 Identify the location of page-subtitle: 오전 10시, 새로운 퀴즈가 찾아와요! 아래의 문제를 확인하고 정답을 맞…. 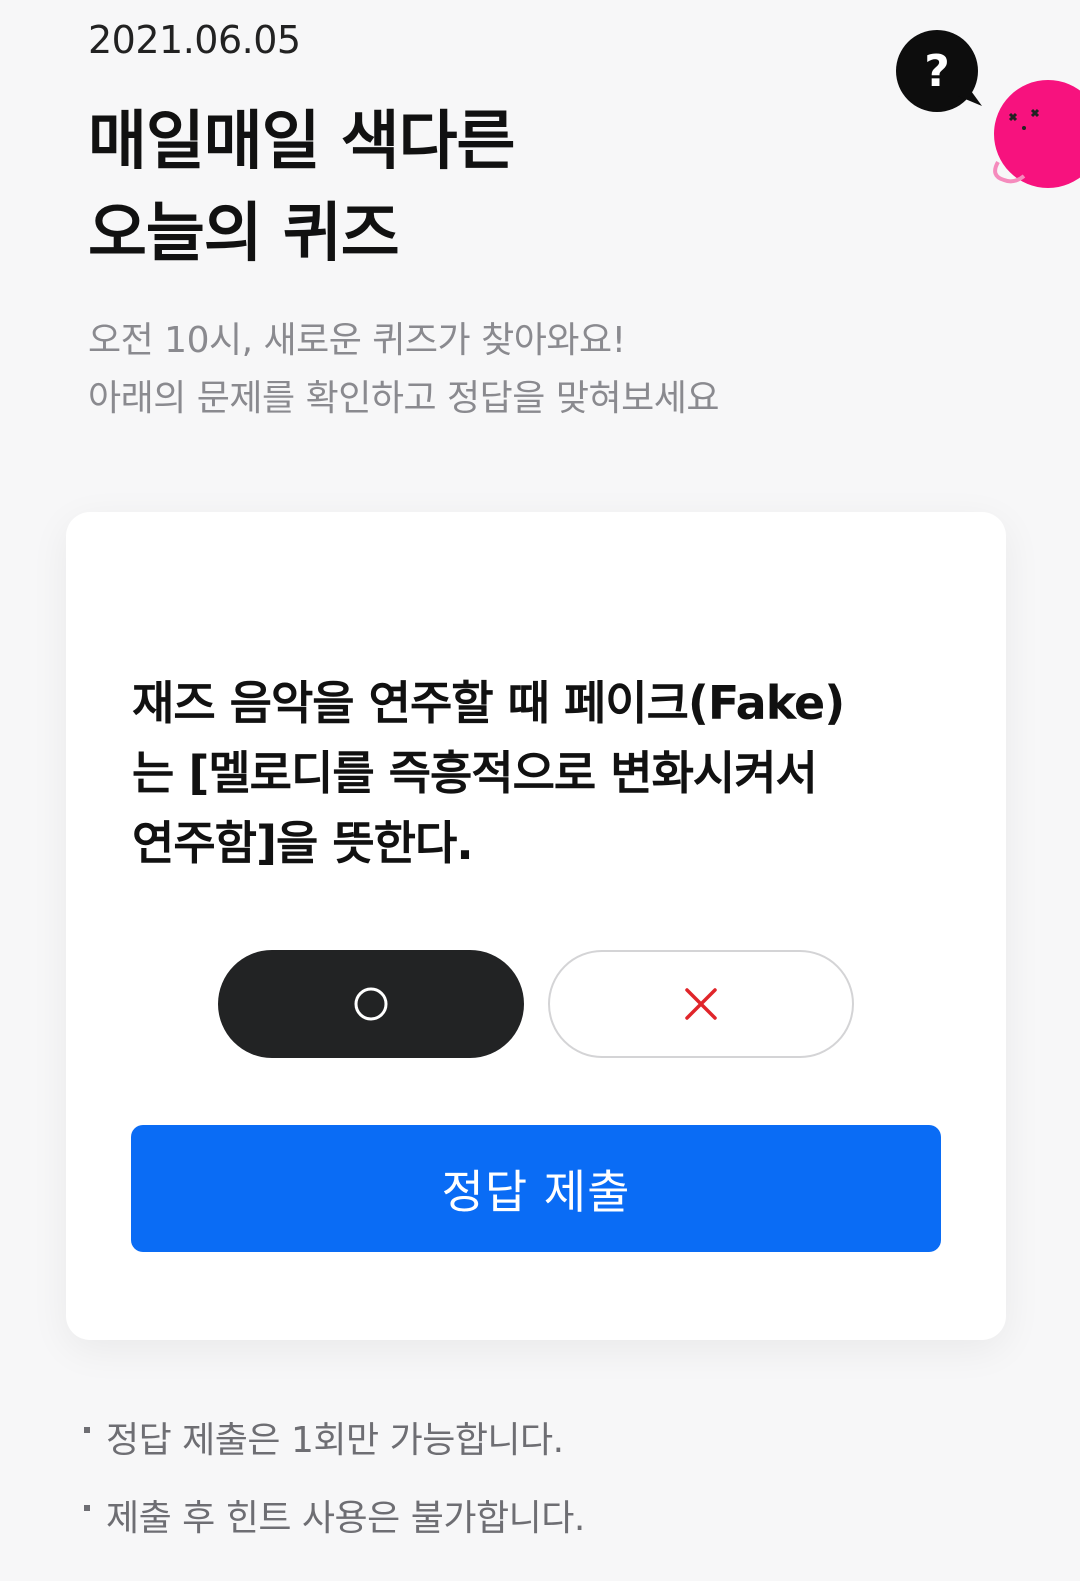
(403, 370).